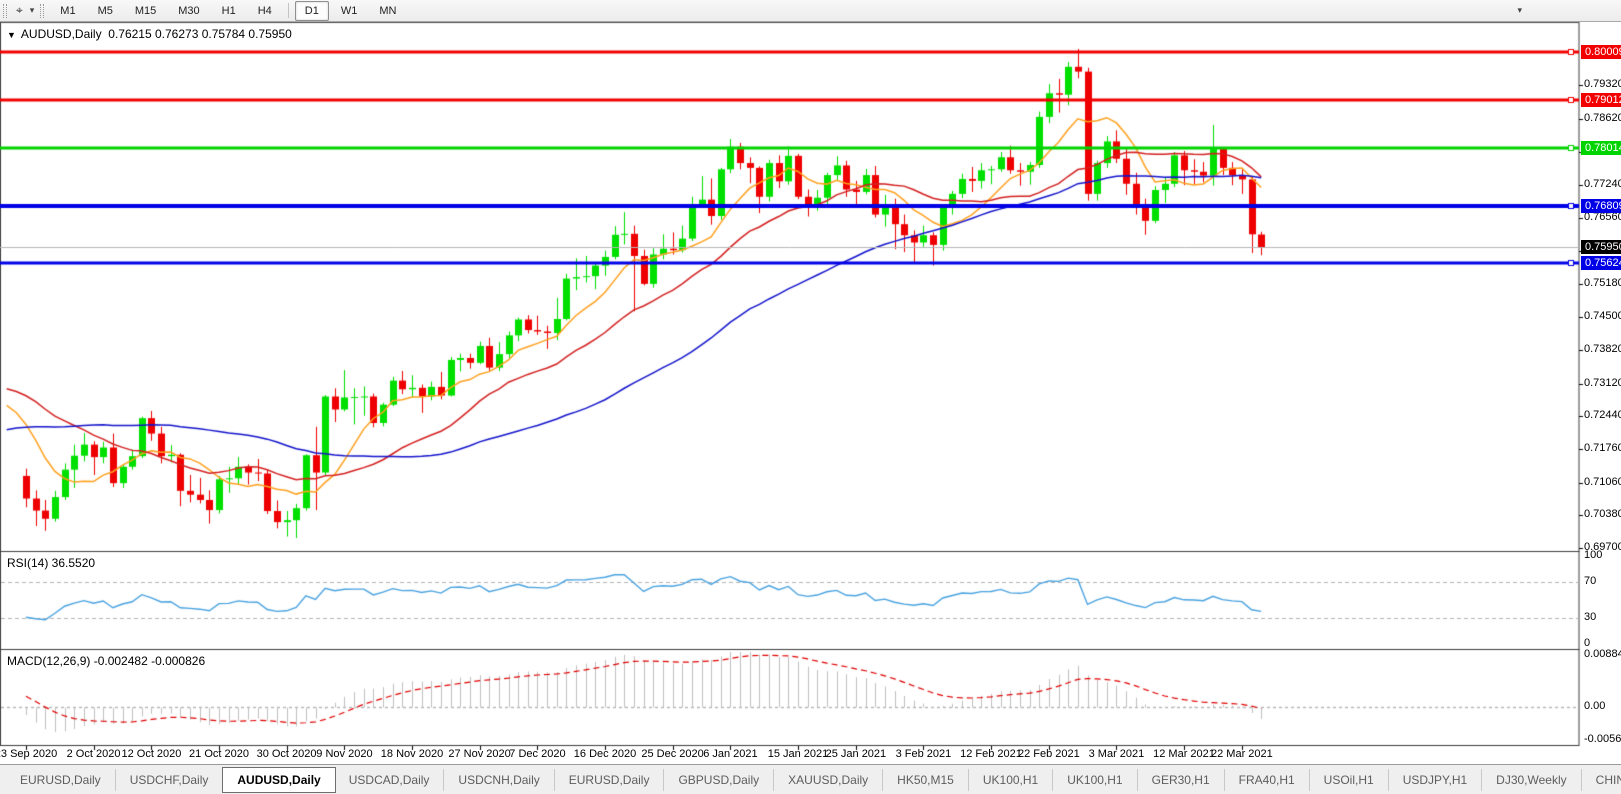 Image resolution: width=1621 pixels, height=794 pixels. Describe the element at coordinates (349, 11) in the screenshot. I see `timeframe-button-w1: W1` at that location.